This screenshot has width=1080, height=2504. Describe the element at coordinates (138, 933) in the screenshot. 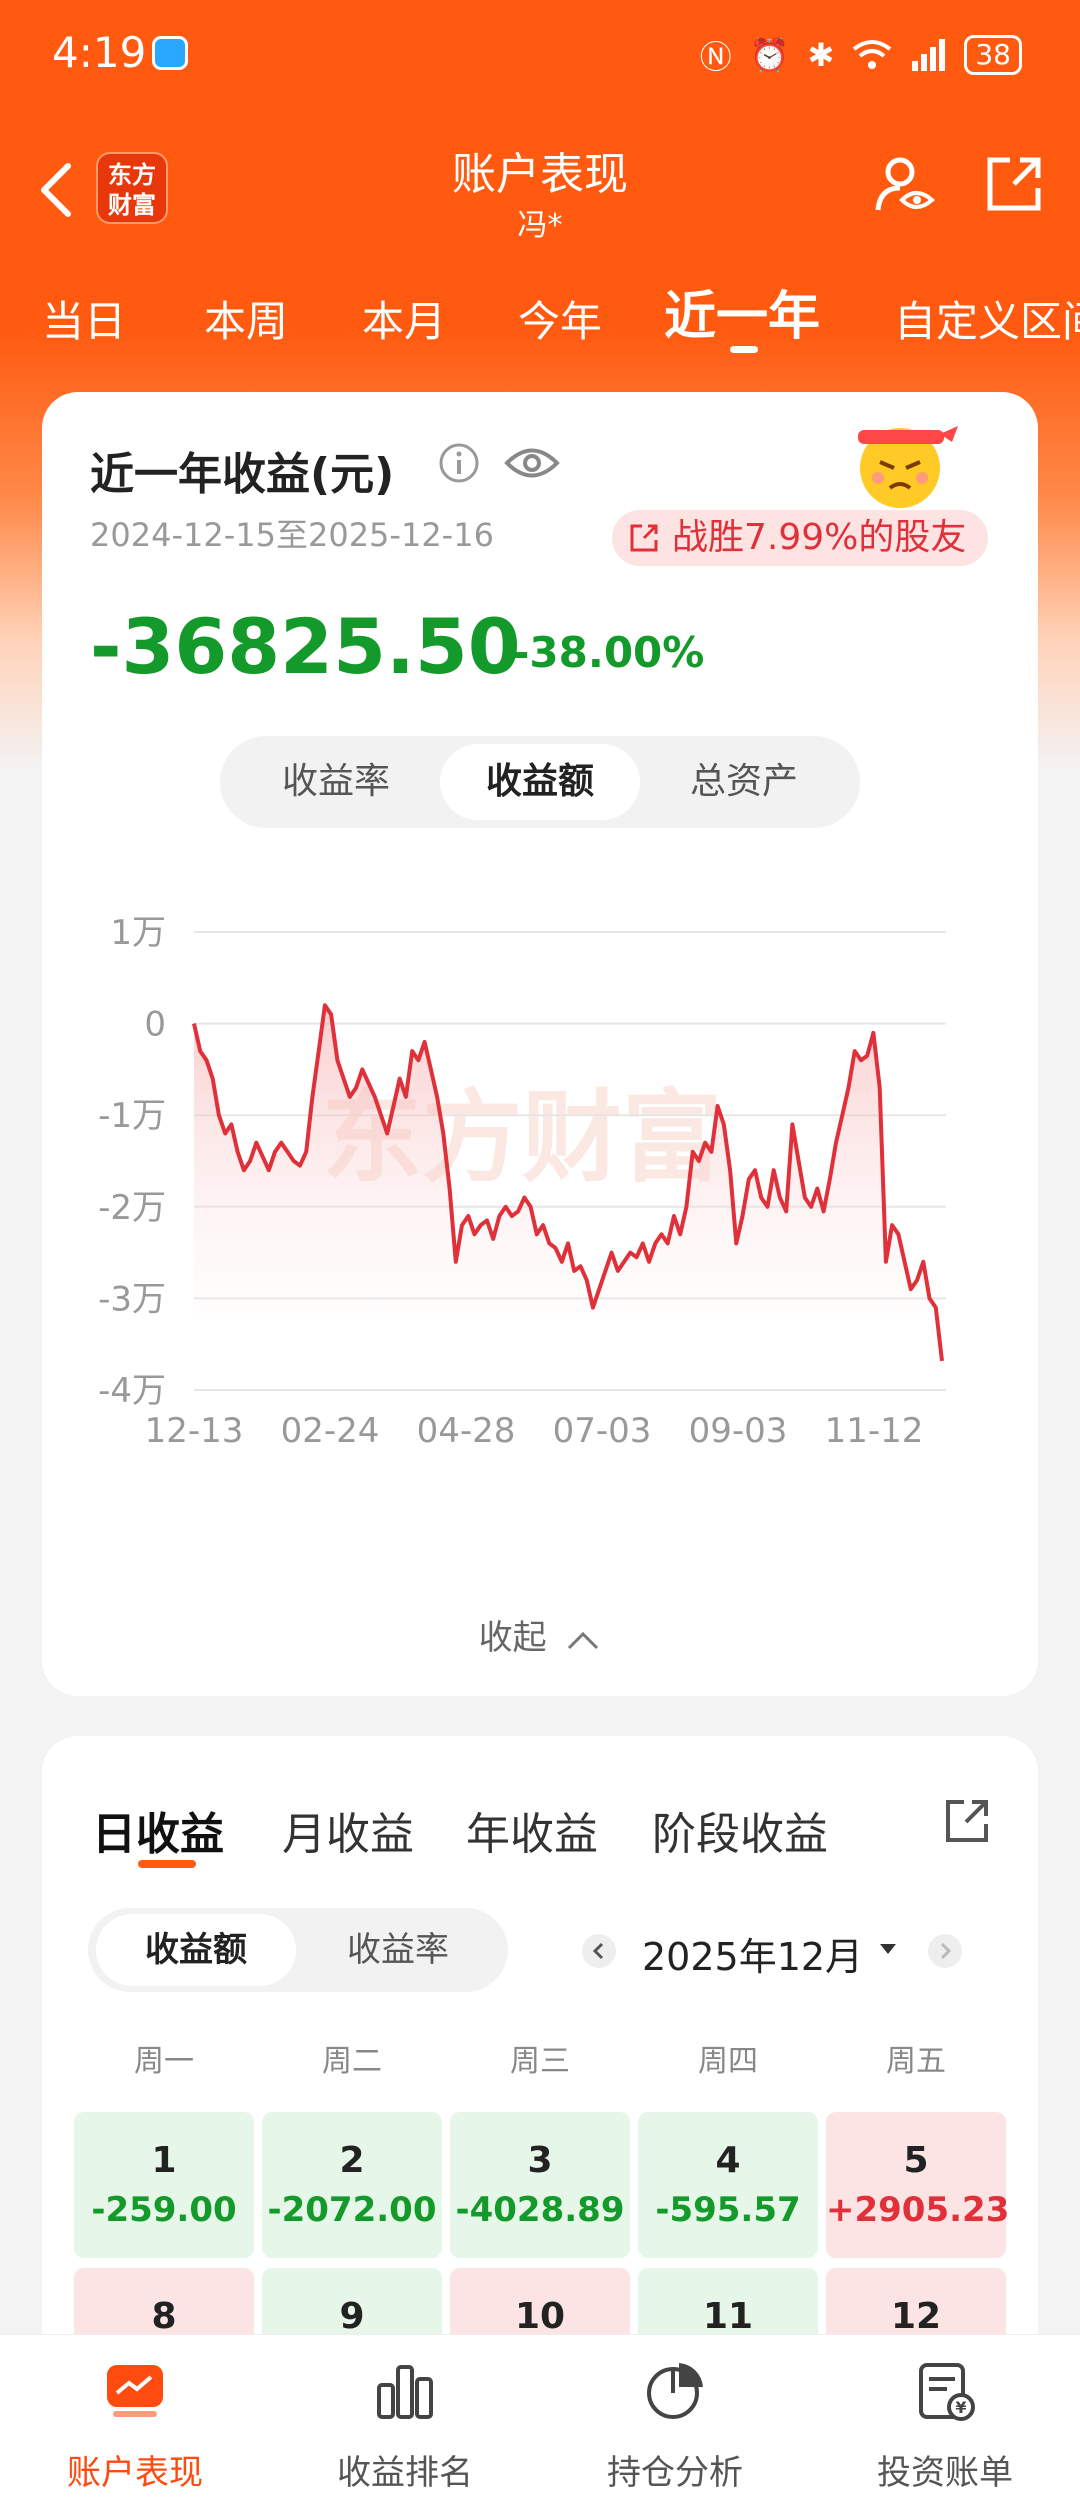

I see `y-tick-label: 1万` at that location.